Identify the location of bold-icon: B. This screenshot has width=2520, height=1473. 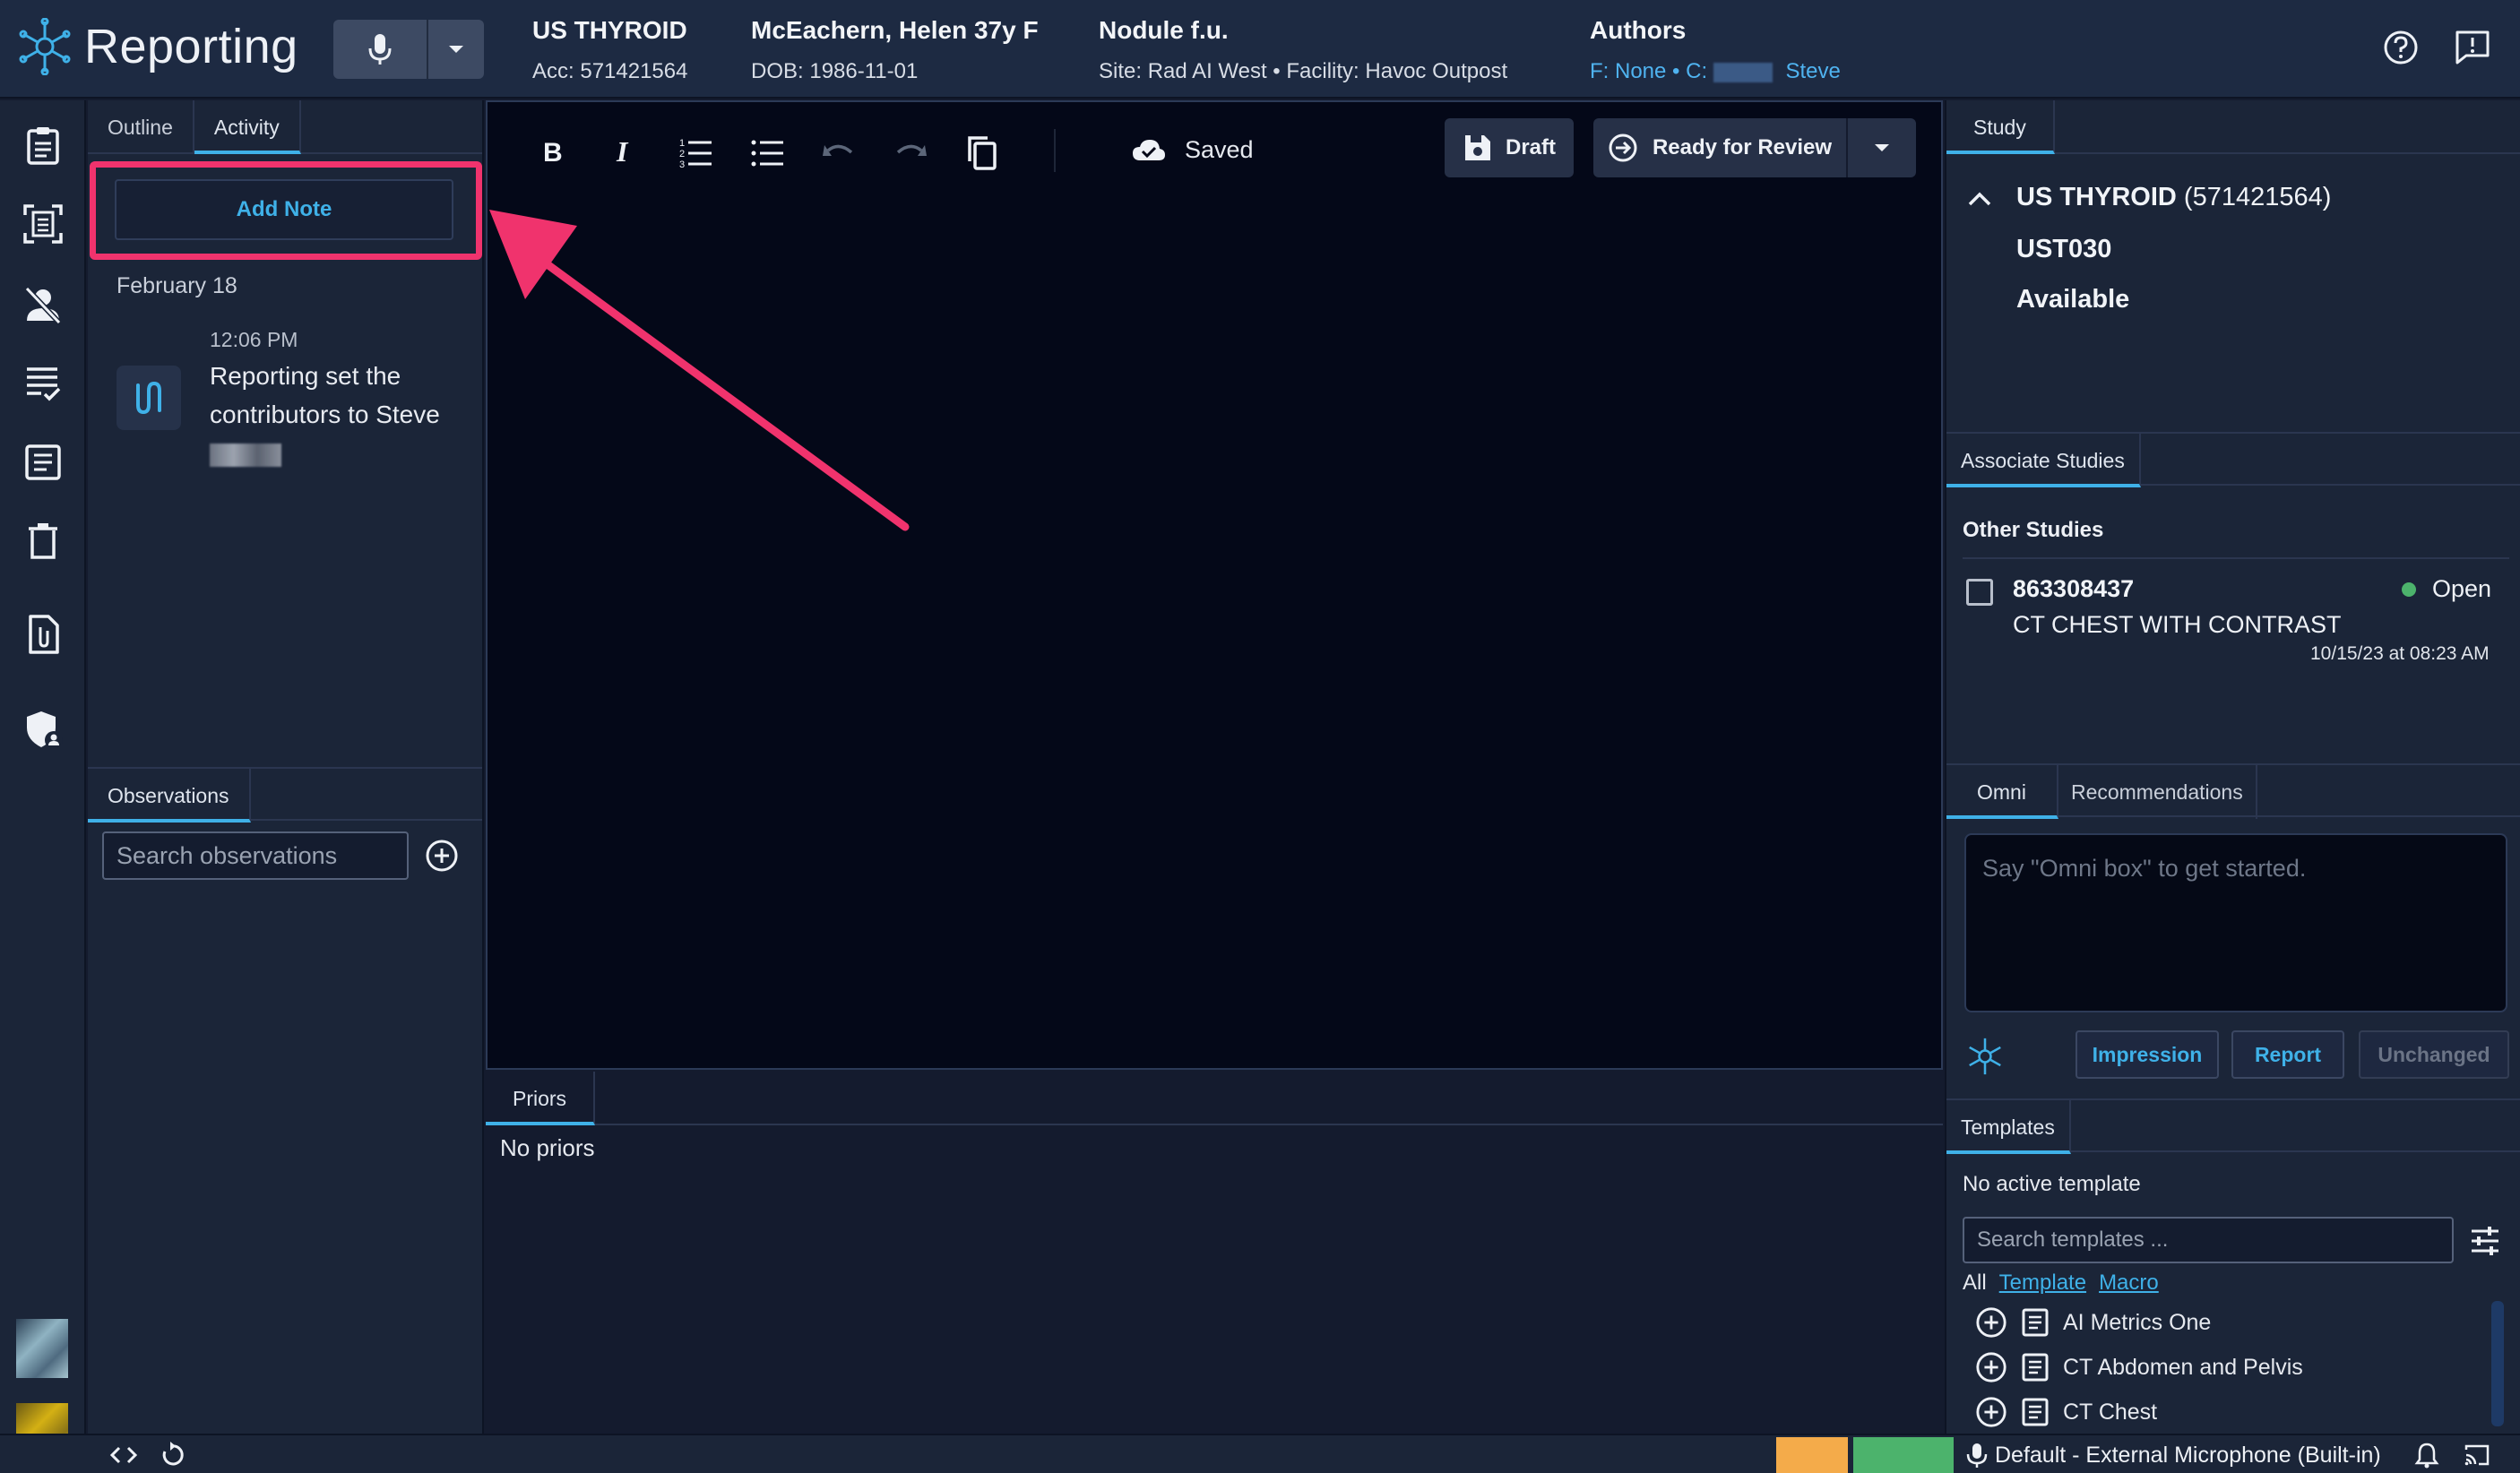
(552, 152).